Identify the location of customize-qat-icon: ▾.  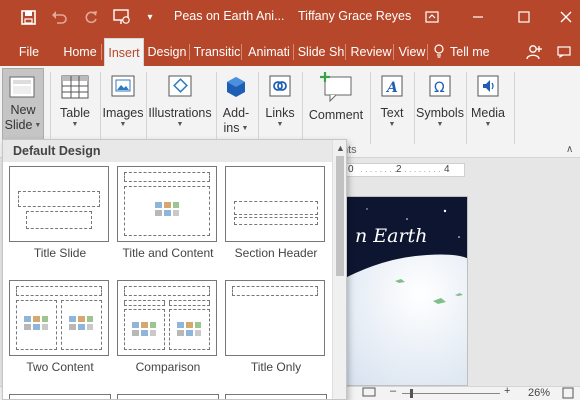
(150, 17).